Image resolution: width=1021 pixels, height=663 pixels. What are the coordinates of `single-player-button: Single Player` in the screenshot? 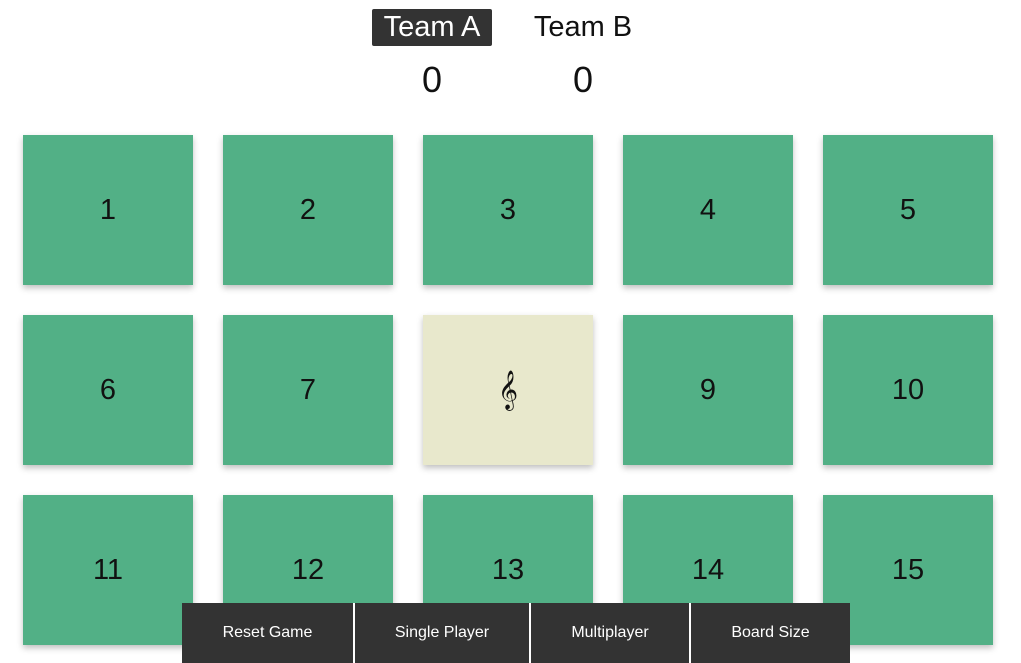 It's located at (443, 633).